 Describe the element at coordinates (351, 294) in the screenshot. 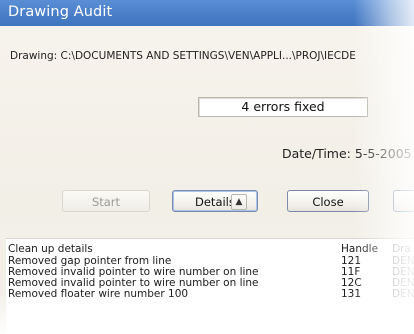

I see `row-handle: 131` at that location.